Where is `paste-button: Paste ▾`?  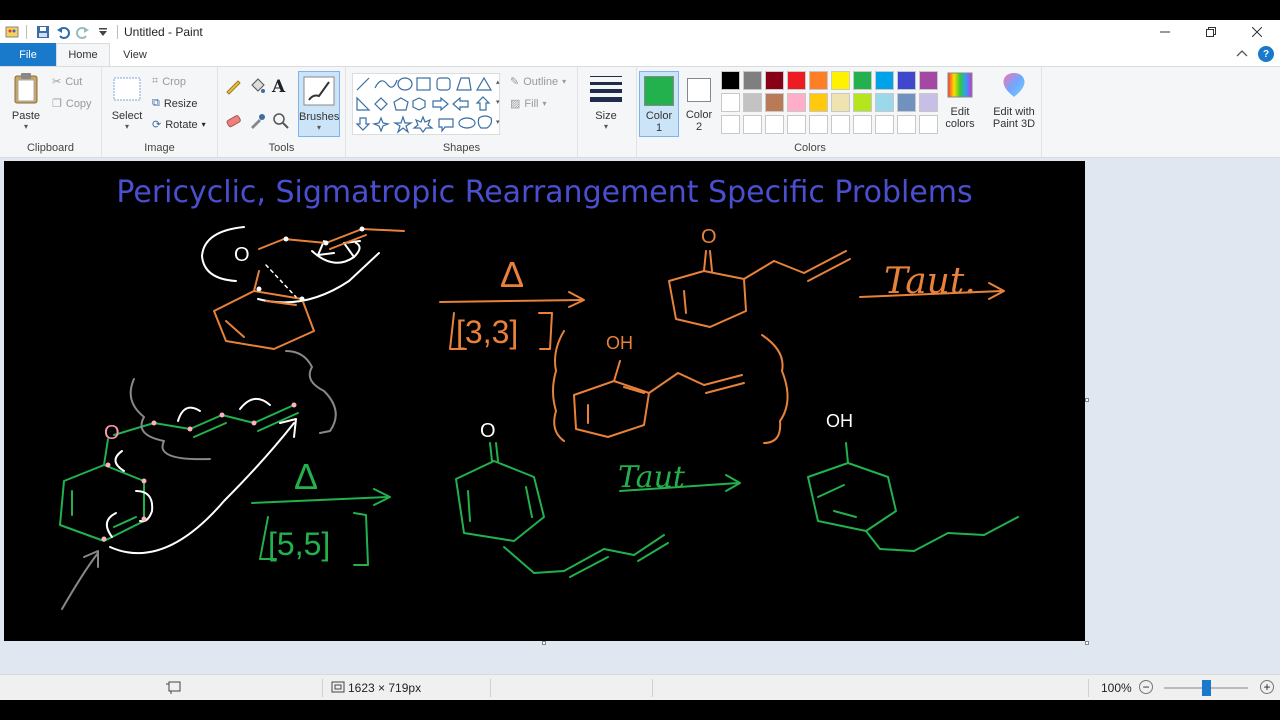
paste-button: Paste ▾ is located at coordinates (26, 102).